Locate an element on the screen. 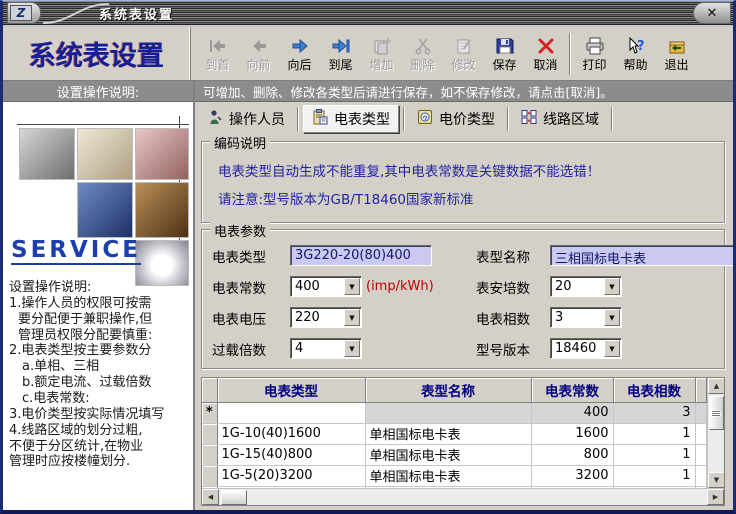 The image size is (736, 514). table-row: 1G-5(20)3200 单相国标电卡表 3200 1 is located at coordinates (454, 476).